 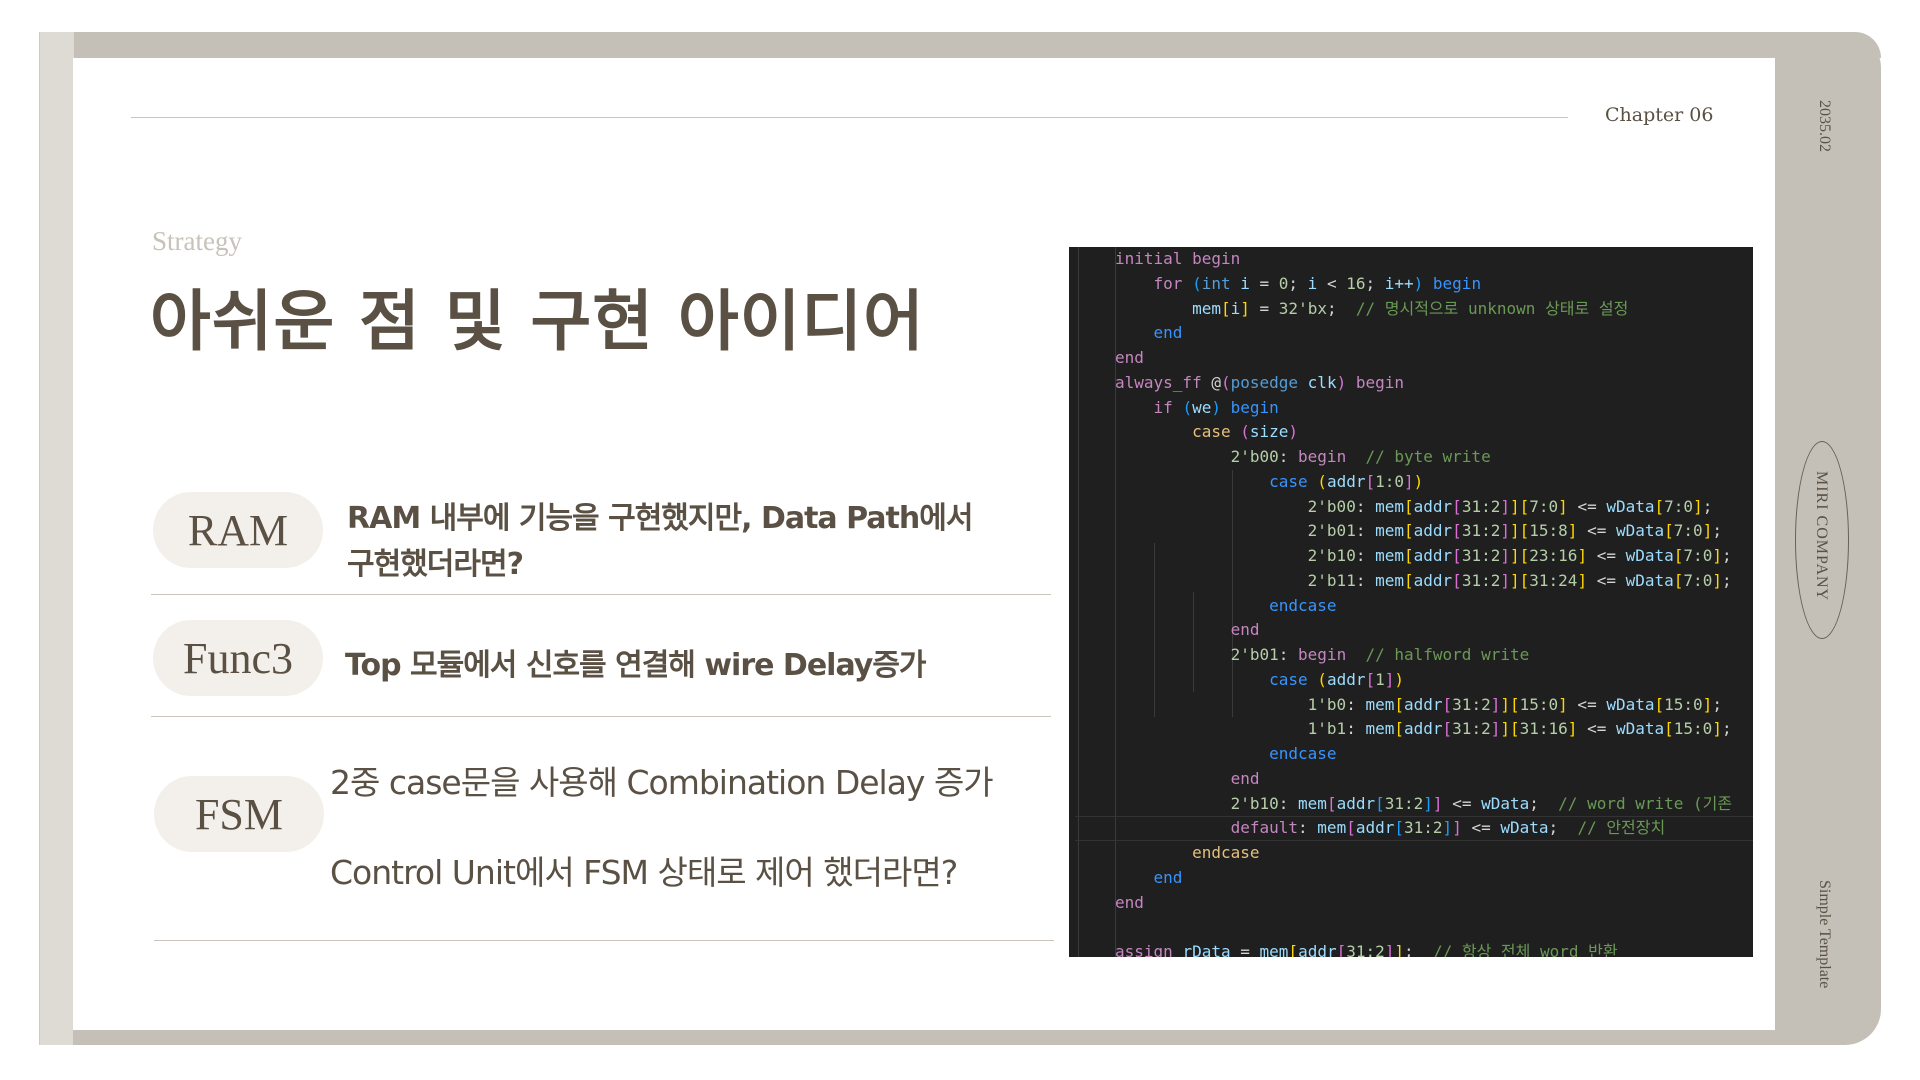 I want to click on code-token: <, so click(x=1336, y=283).